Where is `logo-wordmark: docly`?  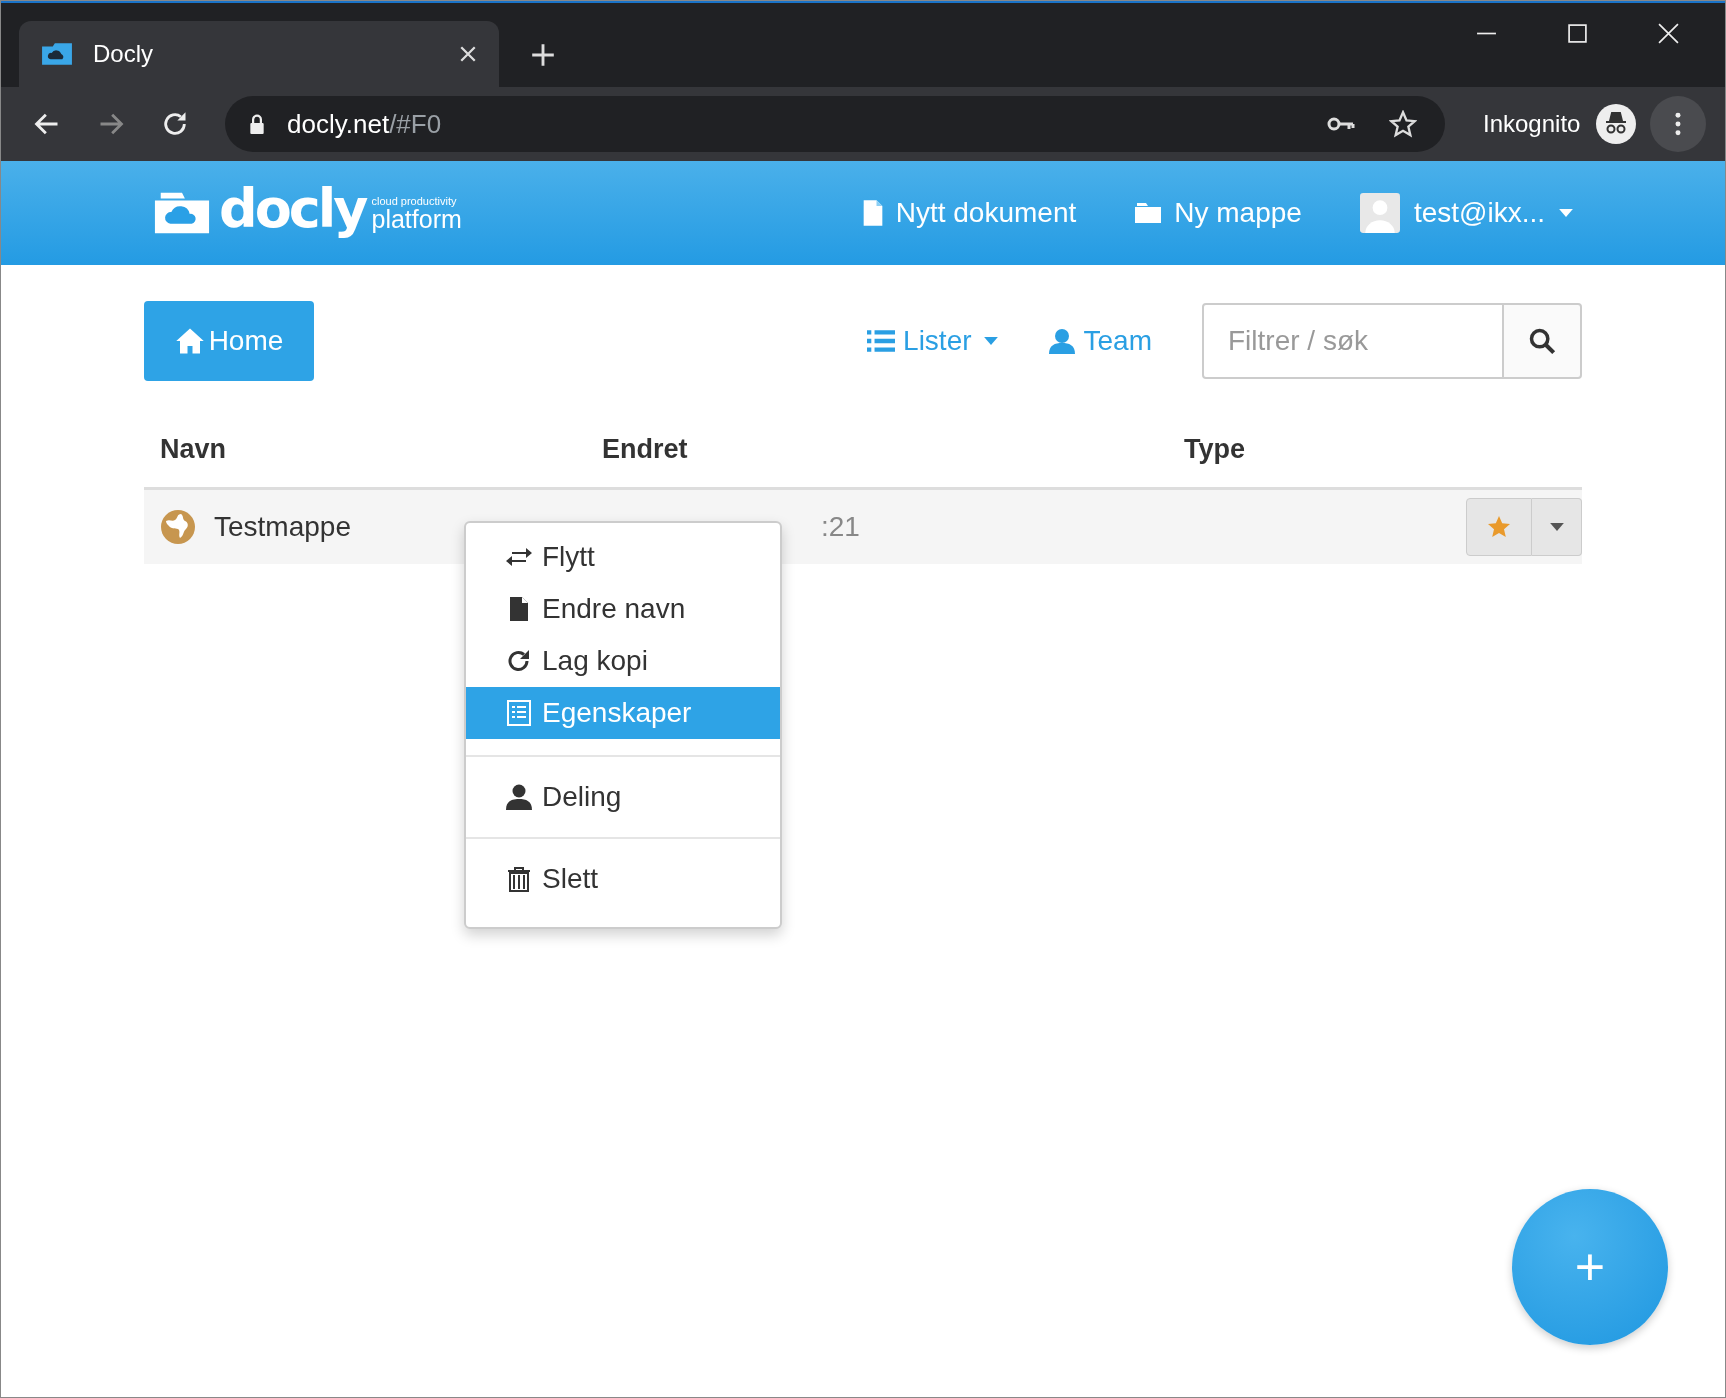 logo-wordmark: docly is located at coordinates (292, 209).